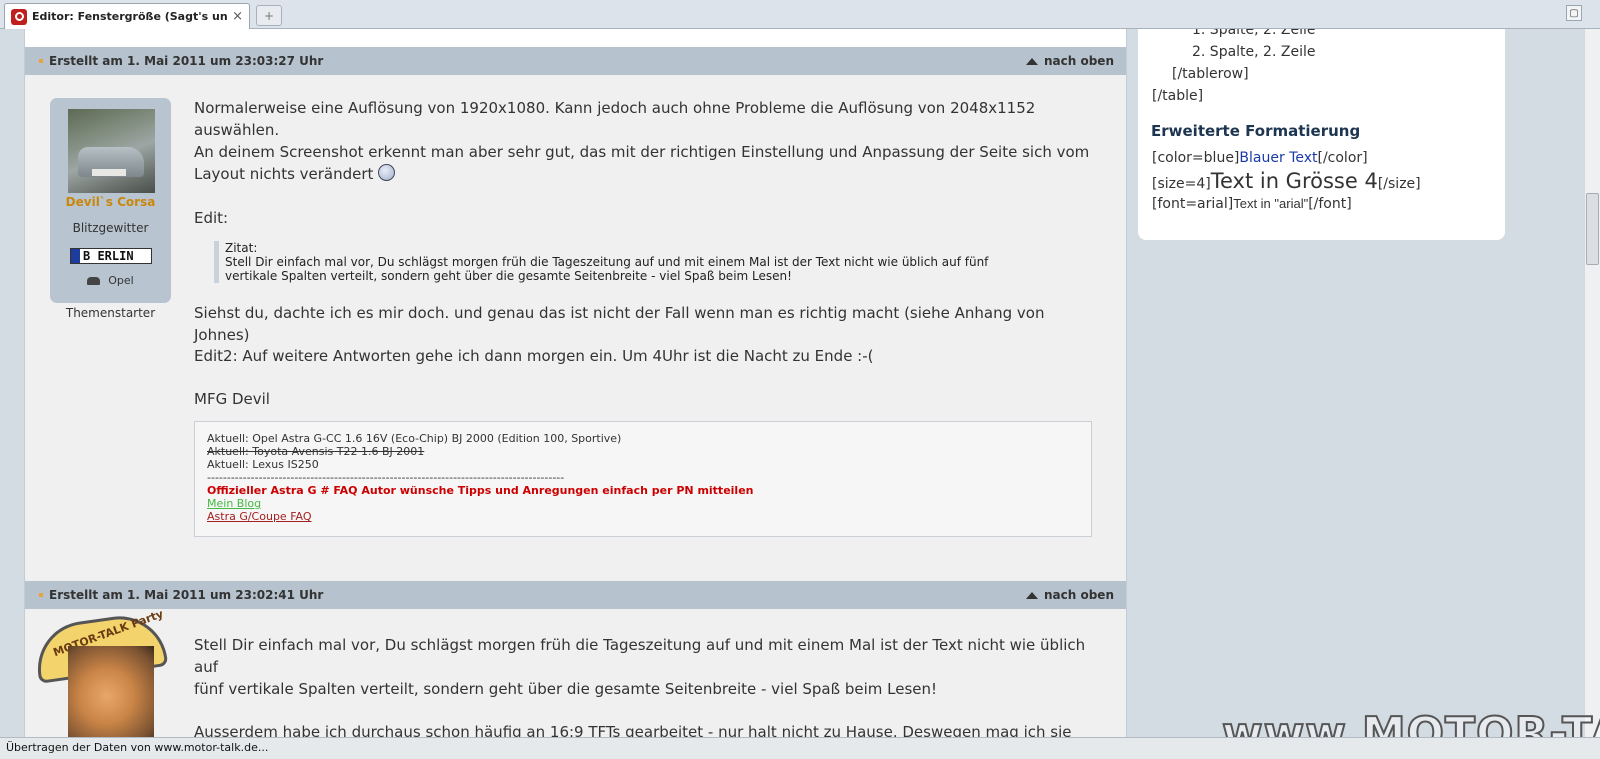  Describe the element at coordinates (259, 516) in the screenshot. I see `faq-link: Astra G/Coupe FAQ` at that location.